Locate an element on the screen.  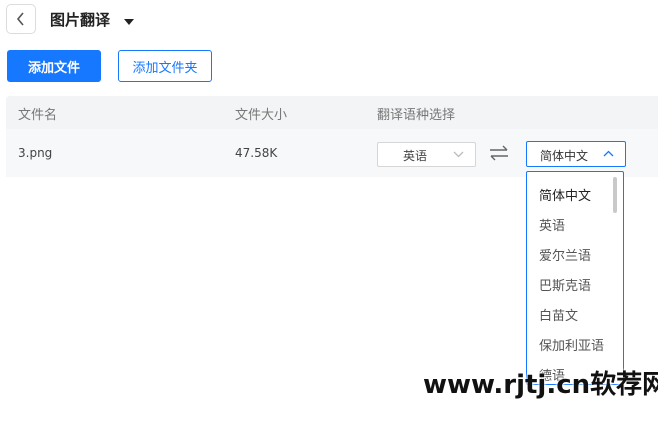
column-header-filename: 文件名 is located at coordinates (38, 115).